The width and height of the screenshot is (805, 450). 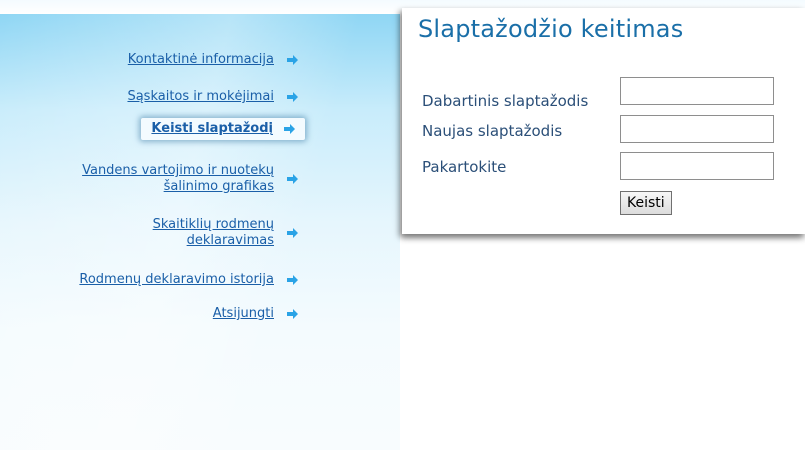 I want to click on repeat-password-field, so click(x=697, y=166).